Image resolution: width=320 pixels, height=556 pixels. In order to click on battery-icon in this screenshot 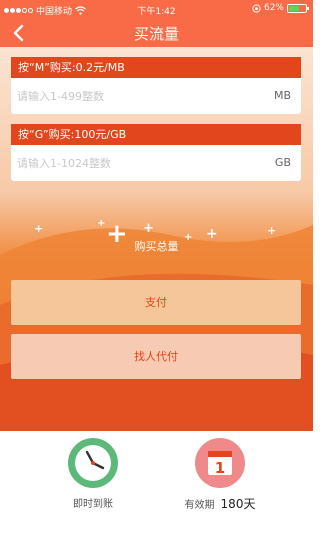, I will do `click(298, 8)`.